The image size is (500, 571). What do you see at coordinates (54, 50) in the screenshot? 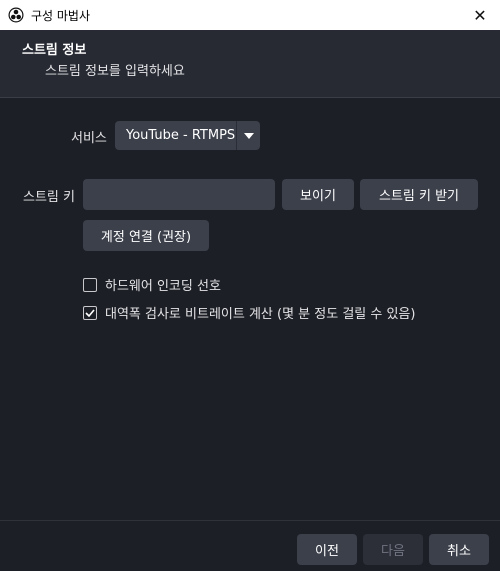
I see `page-title: 스트림 정보` at bounding box center [54, 50].